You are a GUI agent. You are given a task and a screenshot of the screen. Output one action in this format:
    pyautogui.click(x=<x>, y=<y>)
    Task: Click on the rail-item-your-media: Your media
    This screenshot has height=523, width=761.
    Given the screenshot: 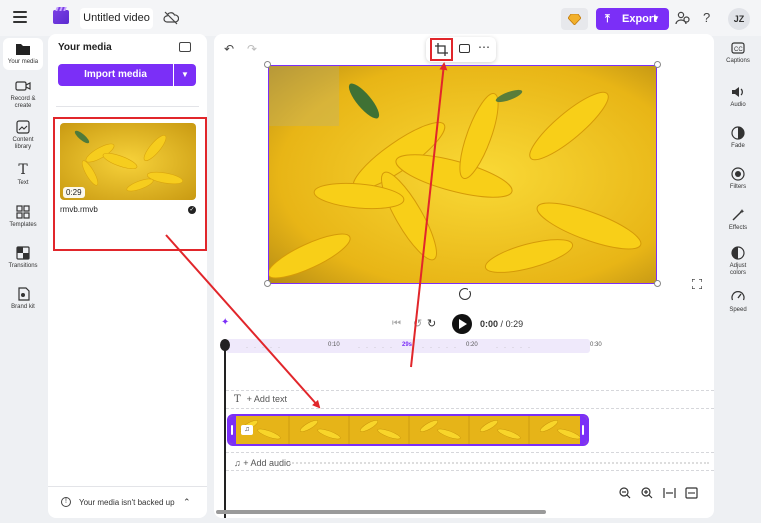 What is the action you would take?
    pyautogui.click(x=23, y=54)
    